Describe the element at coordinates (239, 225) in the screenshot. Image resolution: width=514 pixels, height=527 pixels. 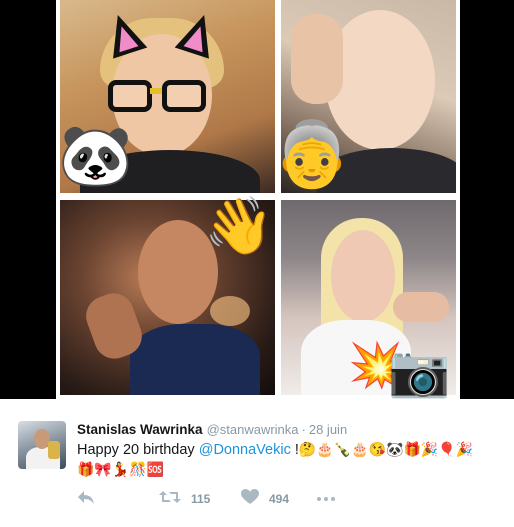
I see `waving-hand-emoji-sticker: 👋` at that location.